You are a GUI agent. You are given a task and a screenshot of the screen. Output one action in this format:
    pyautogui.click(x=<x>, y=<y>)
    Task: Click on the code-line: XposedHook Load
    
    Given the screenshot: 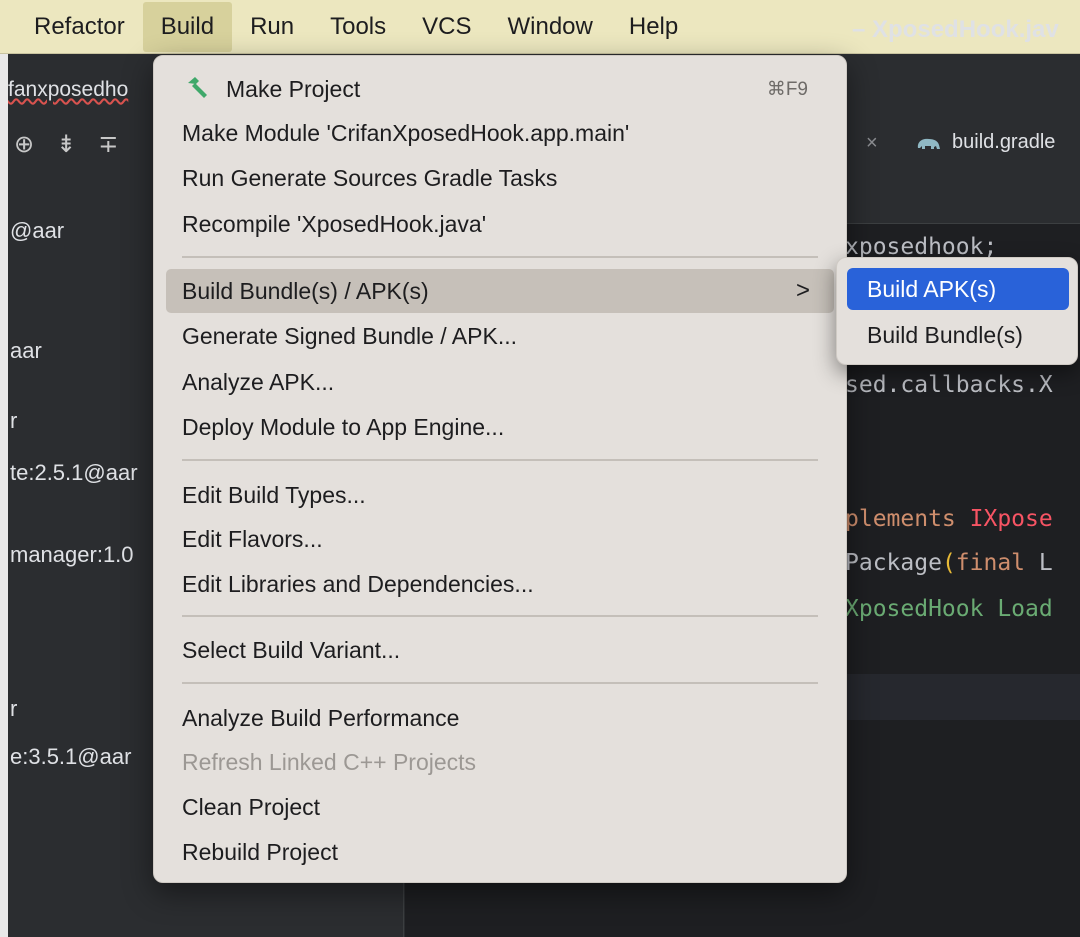 What is the action you would take?
    pyautogui.click(x=949, y=609)
    